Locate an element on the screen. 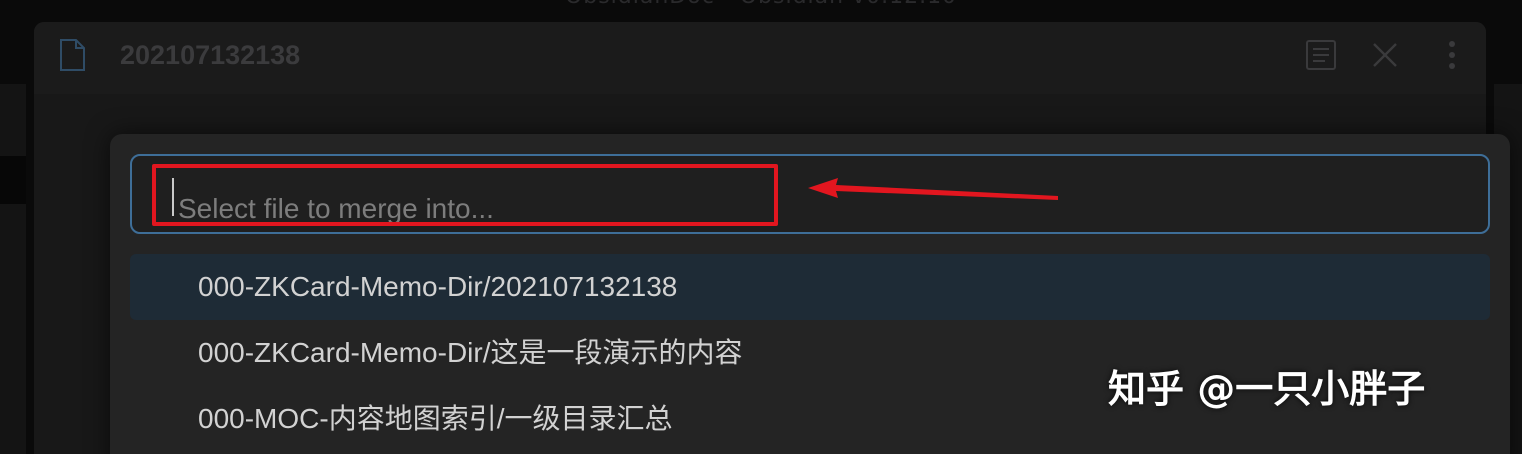 Image resolution: width=1522 pixels, height=454 pixels. text-caret is located at coordinates (173, 197).